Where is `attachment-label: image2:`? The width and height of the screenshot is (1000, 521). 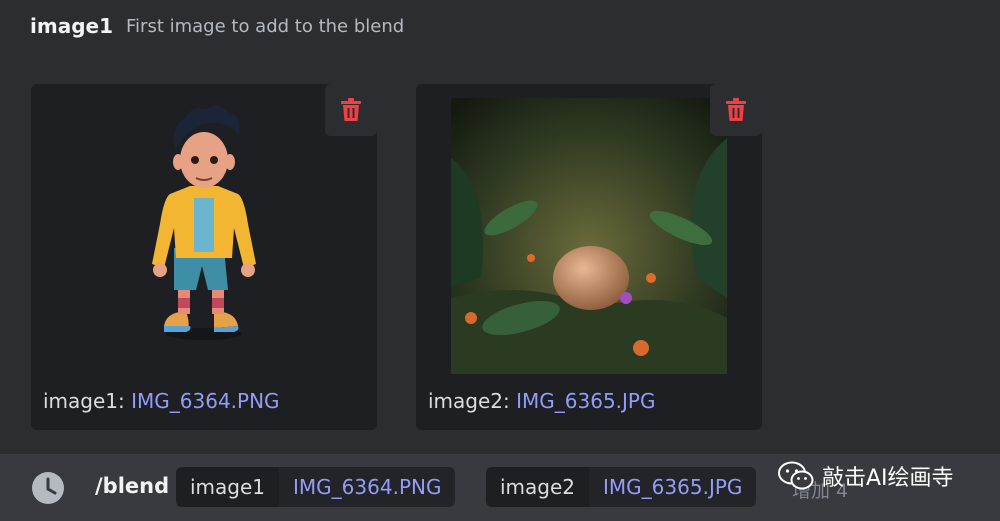
attachment-label: image2: is located at coordinates (472, 401).